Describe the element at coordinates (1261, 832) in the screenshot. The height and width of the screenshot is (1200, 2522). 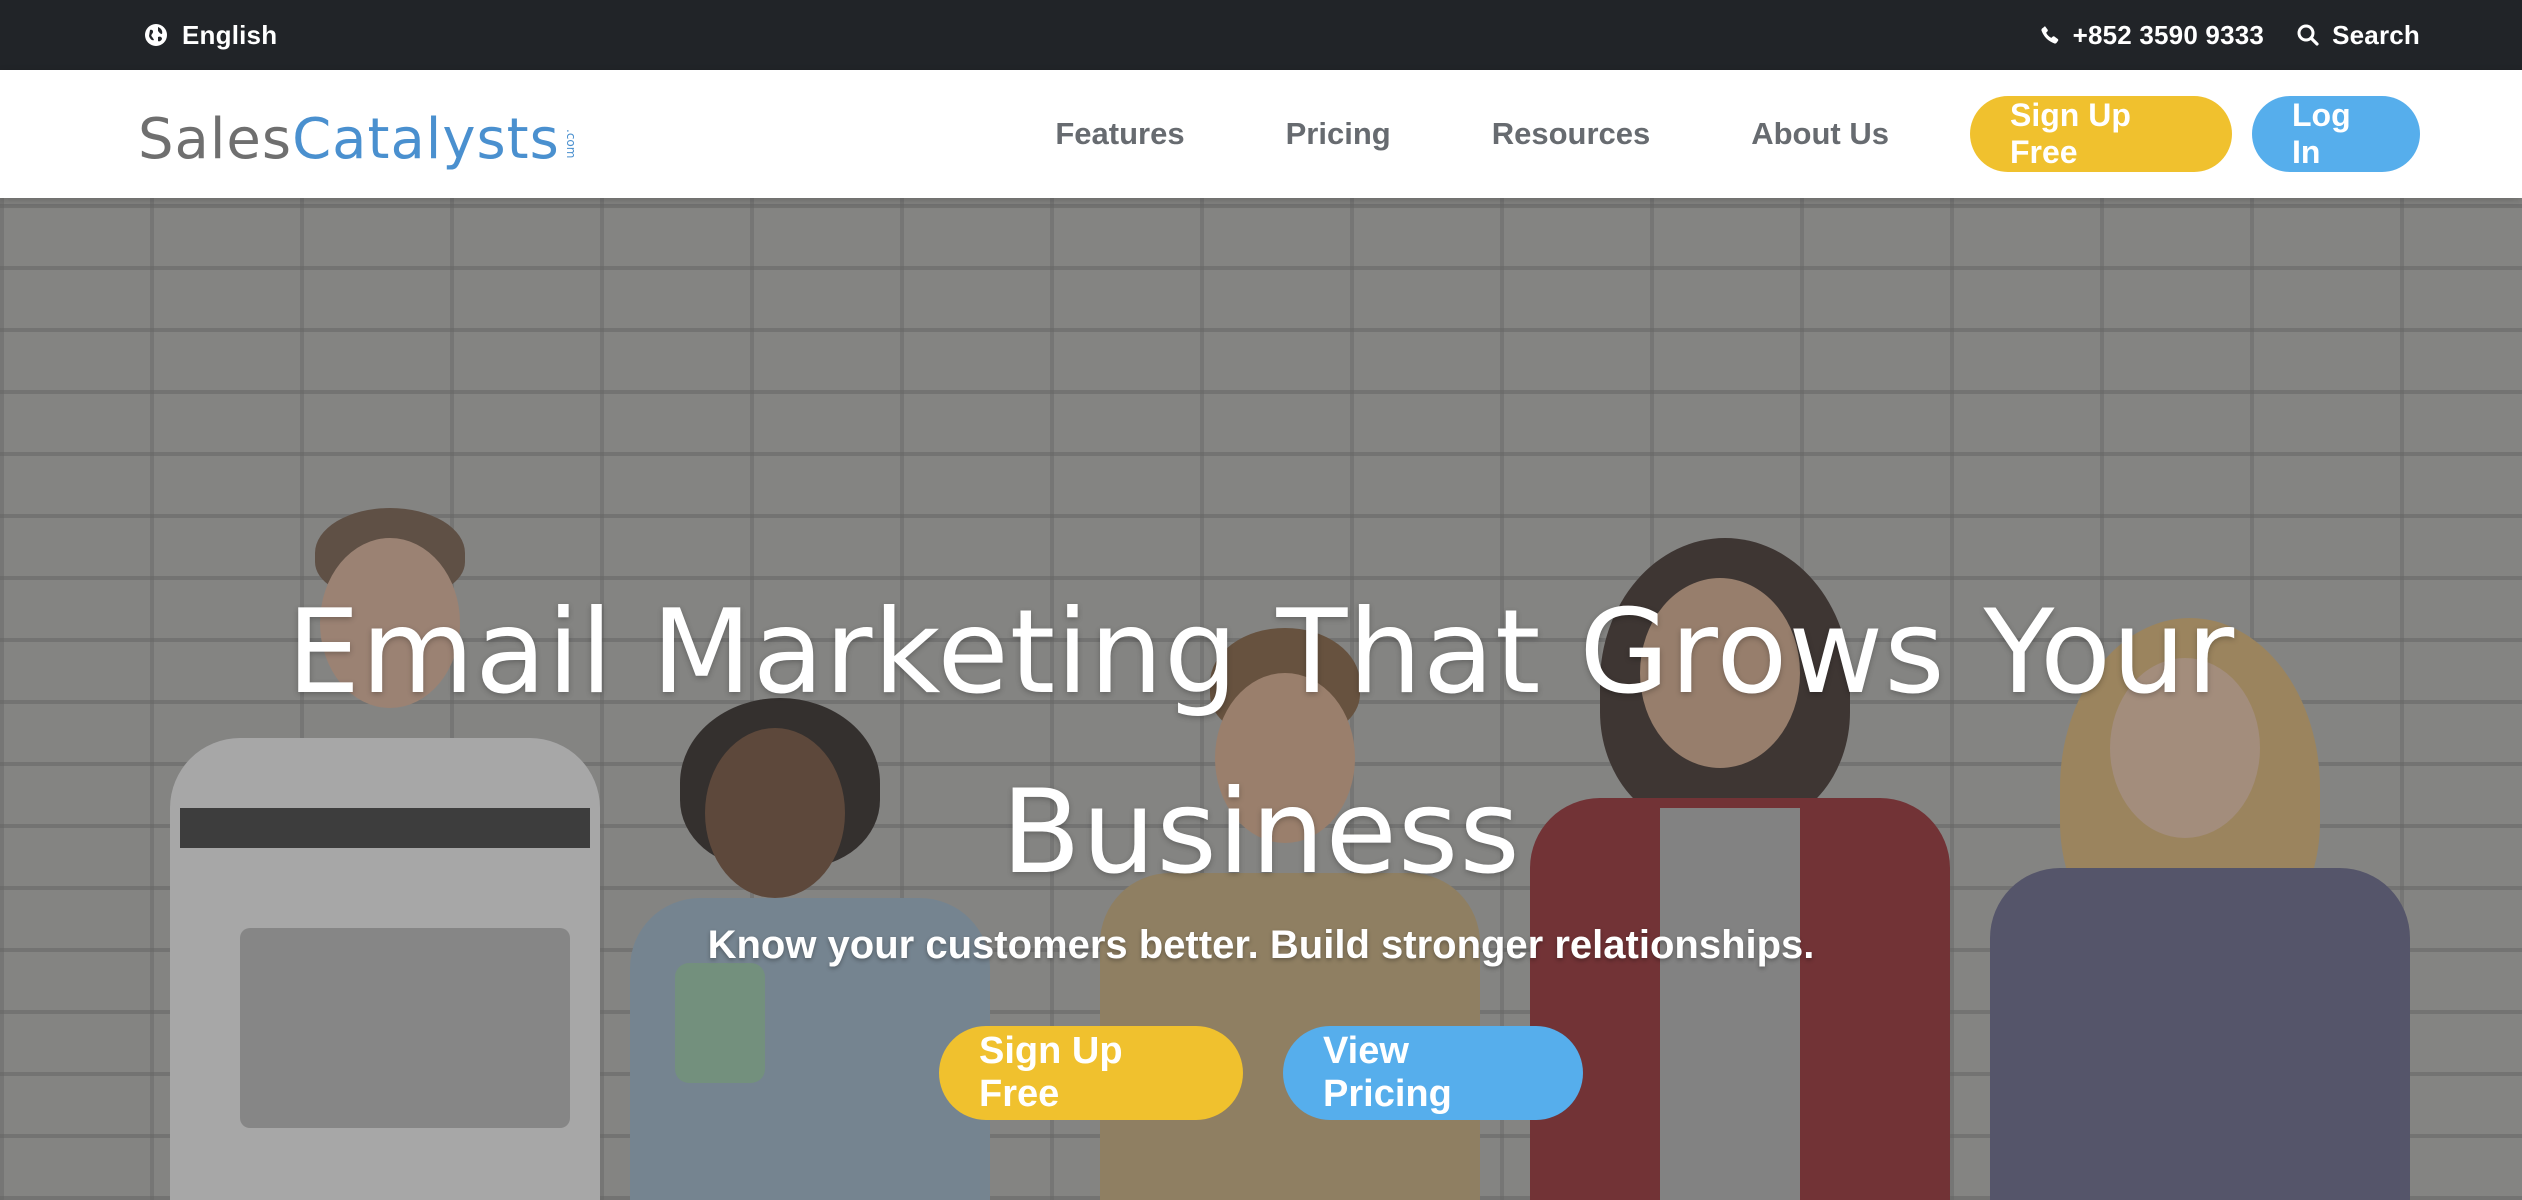
I see `hero-headline-line-2: Business` at that location.